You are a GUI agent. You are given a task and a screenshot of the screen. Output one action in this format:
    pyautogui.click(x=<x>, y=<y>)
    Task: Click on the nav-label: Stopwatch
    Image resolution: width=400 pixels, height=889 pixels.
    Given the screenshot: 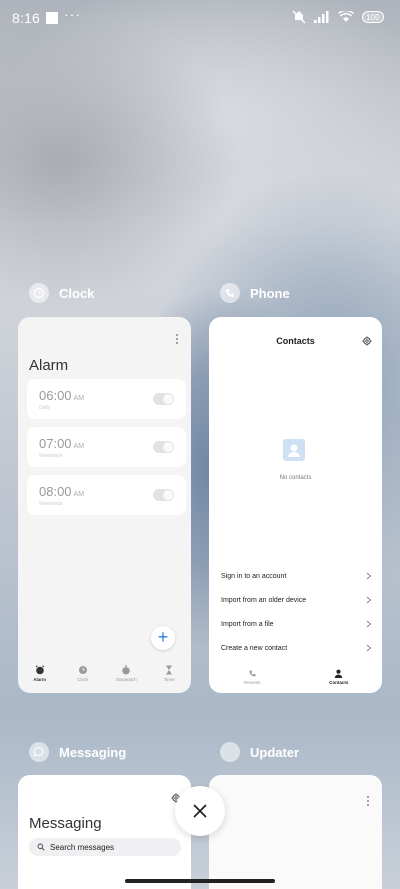 What is the action you would take?
    pyautogui.click(x=126, y=679)
    